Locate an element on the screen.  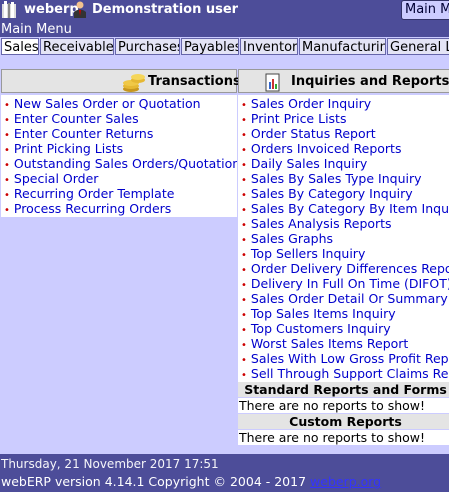
menu-item: • Delivery In Full On Time (DIFOT) Report is located at coordinates (343, 283).